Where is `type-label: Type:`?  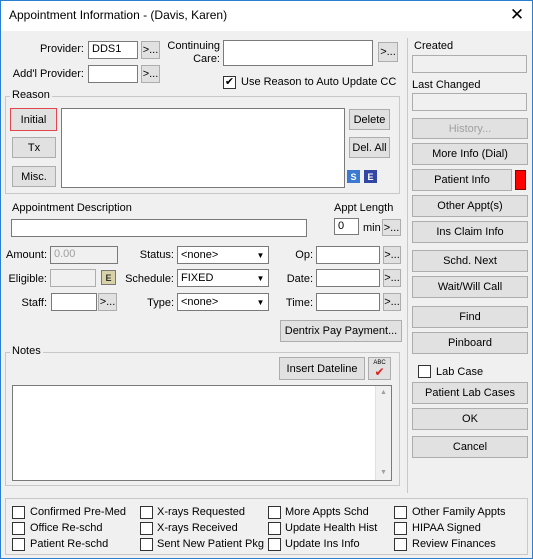
type-label: Type: is located at coordinates (160, 303).